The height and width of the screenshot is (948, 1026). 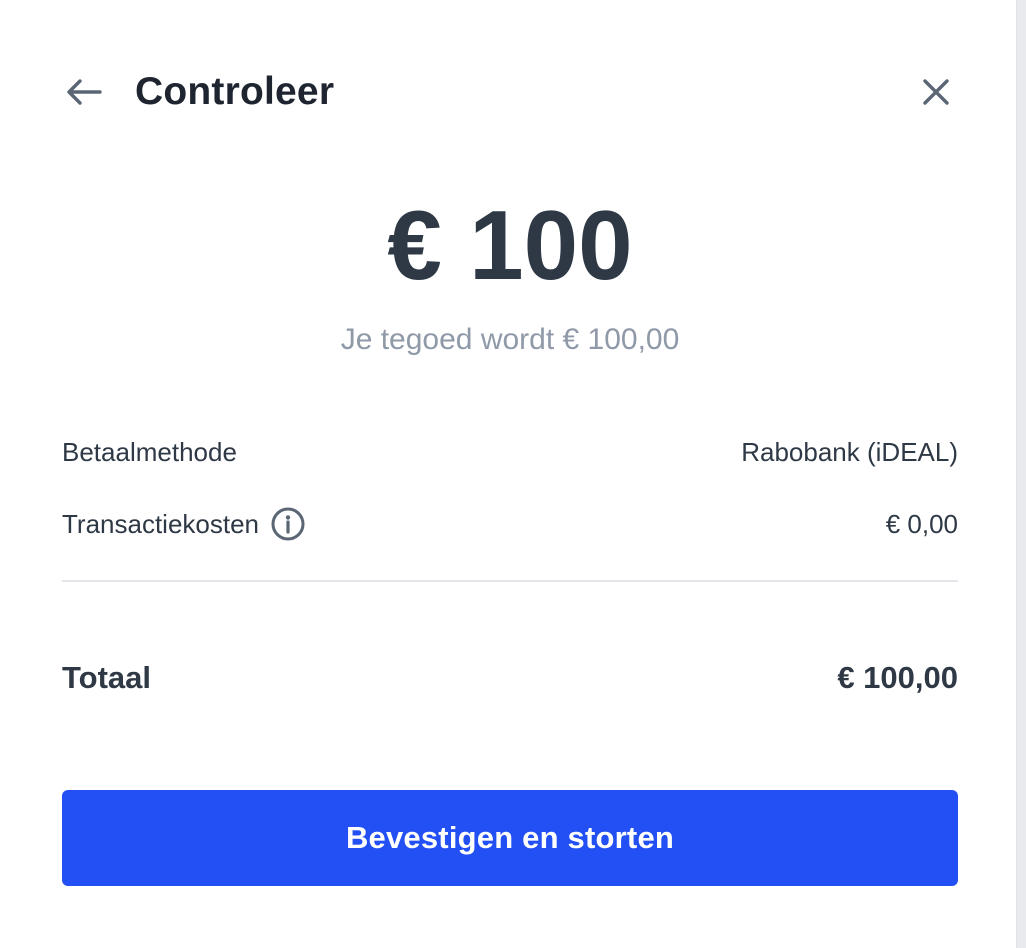 What do you see at coordinates (149, 452) in the screenshot?
I see `payment-method-label: Betaalmethode` at bounding box center [149, 452].